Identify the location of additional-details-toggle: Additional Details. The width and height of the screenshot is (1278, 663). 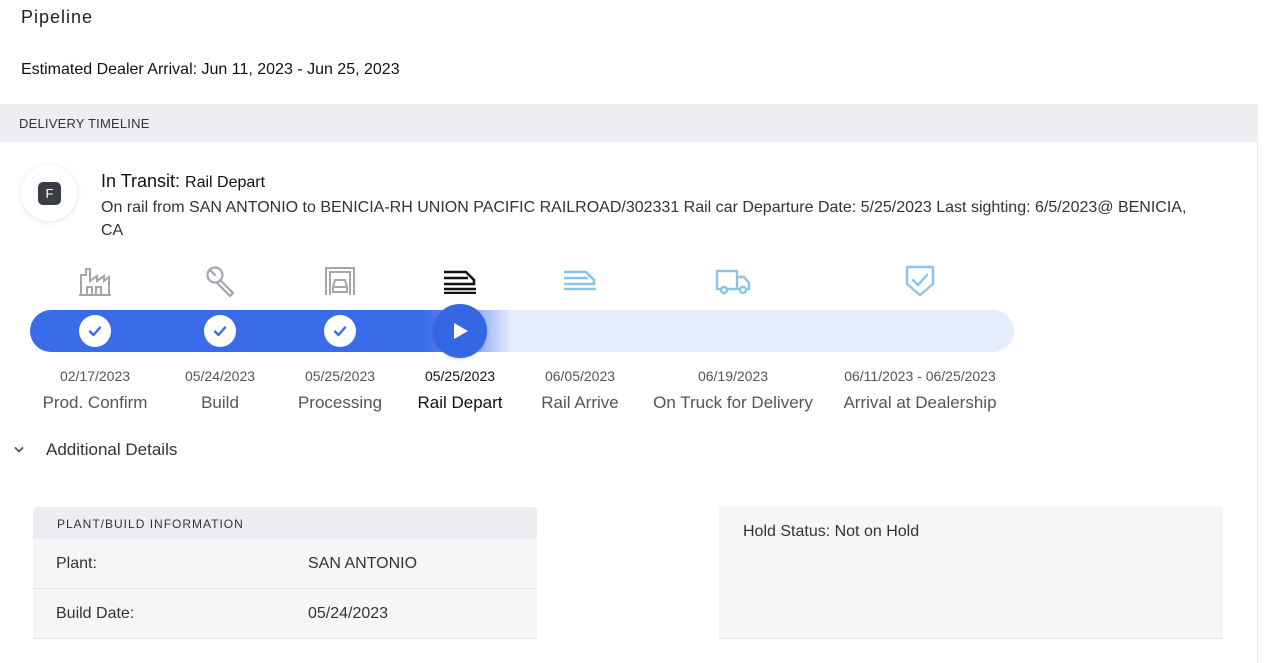
(95, 450).